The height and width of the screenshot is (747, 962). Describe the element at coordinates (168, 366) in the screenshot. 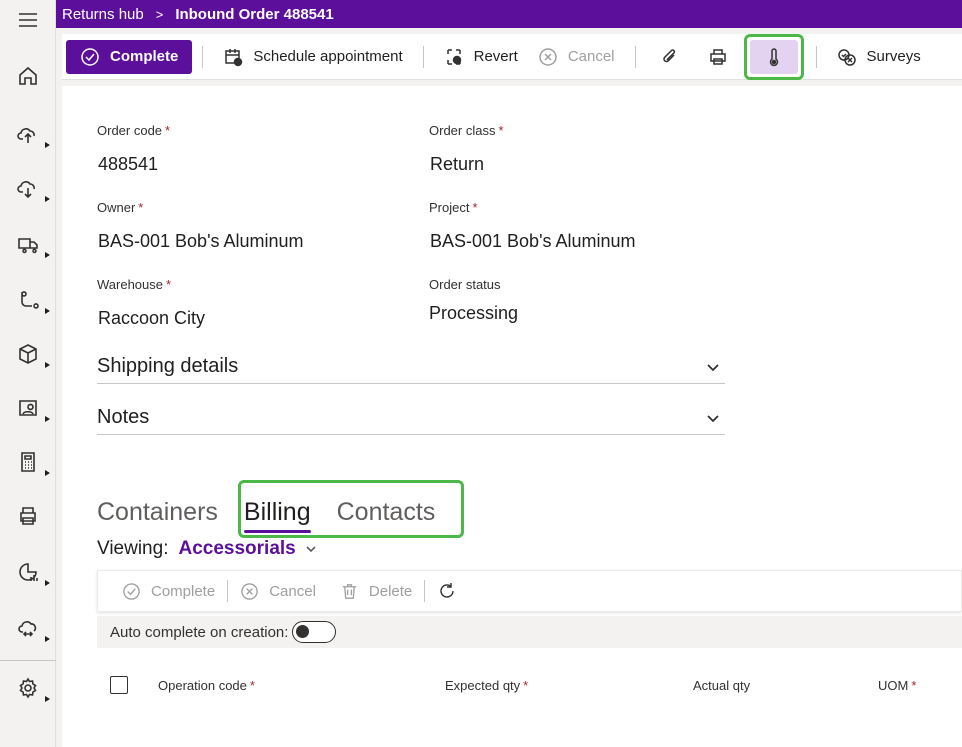

I see `shipping-details-title: Shipping details` at that location.